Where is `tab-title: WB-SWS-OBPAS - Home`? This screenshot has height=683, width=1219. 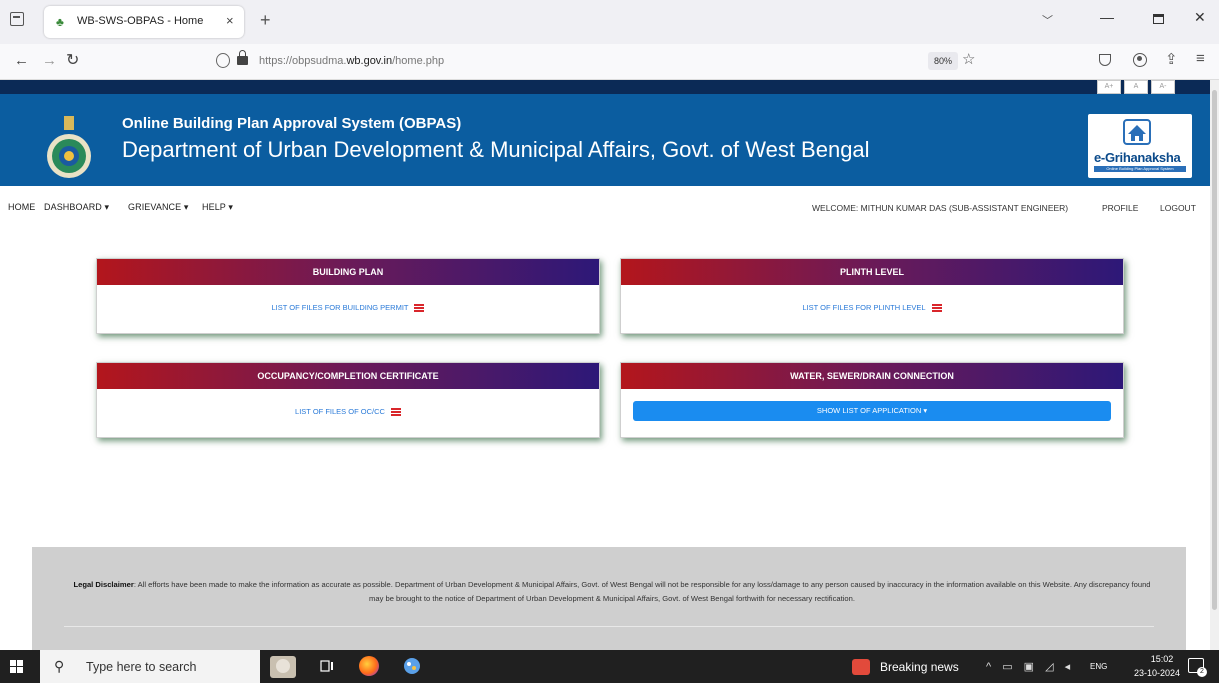 tab-title: WB-SWS-OBPAS - Home is located at coordinates (140, 21).